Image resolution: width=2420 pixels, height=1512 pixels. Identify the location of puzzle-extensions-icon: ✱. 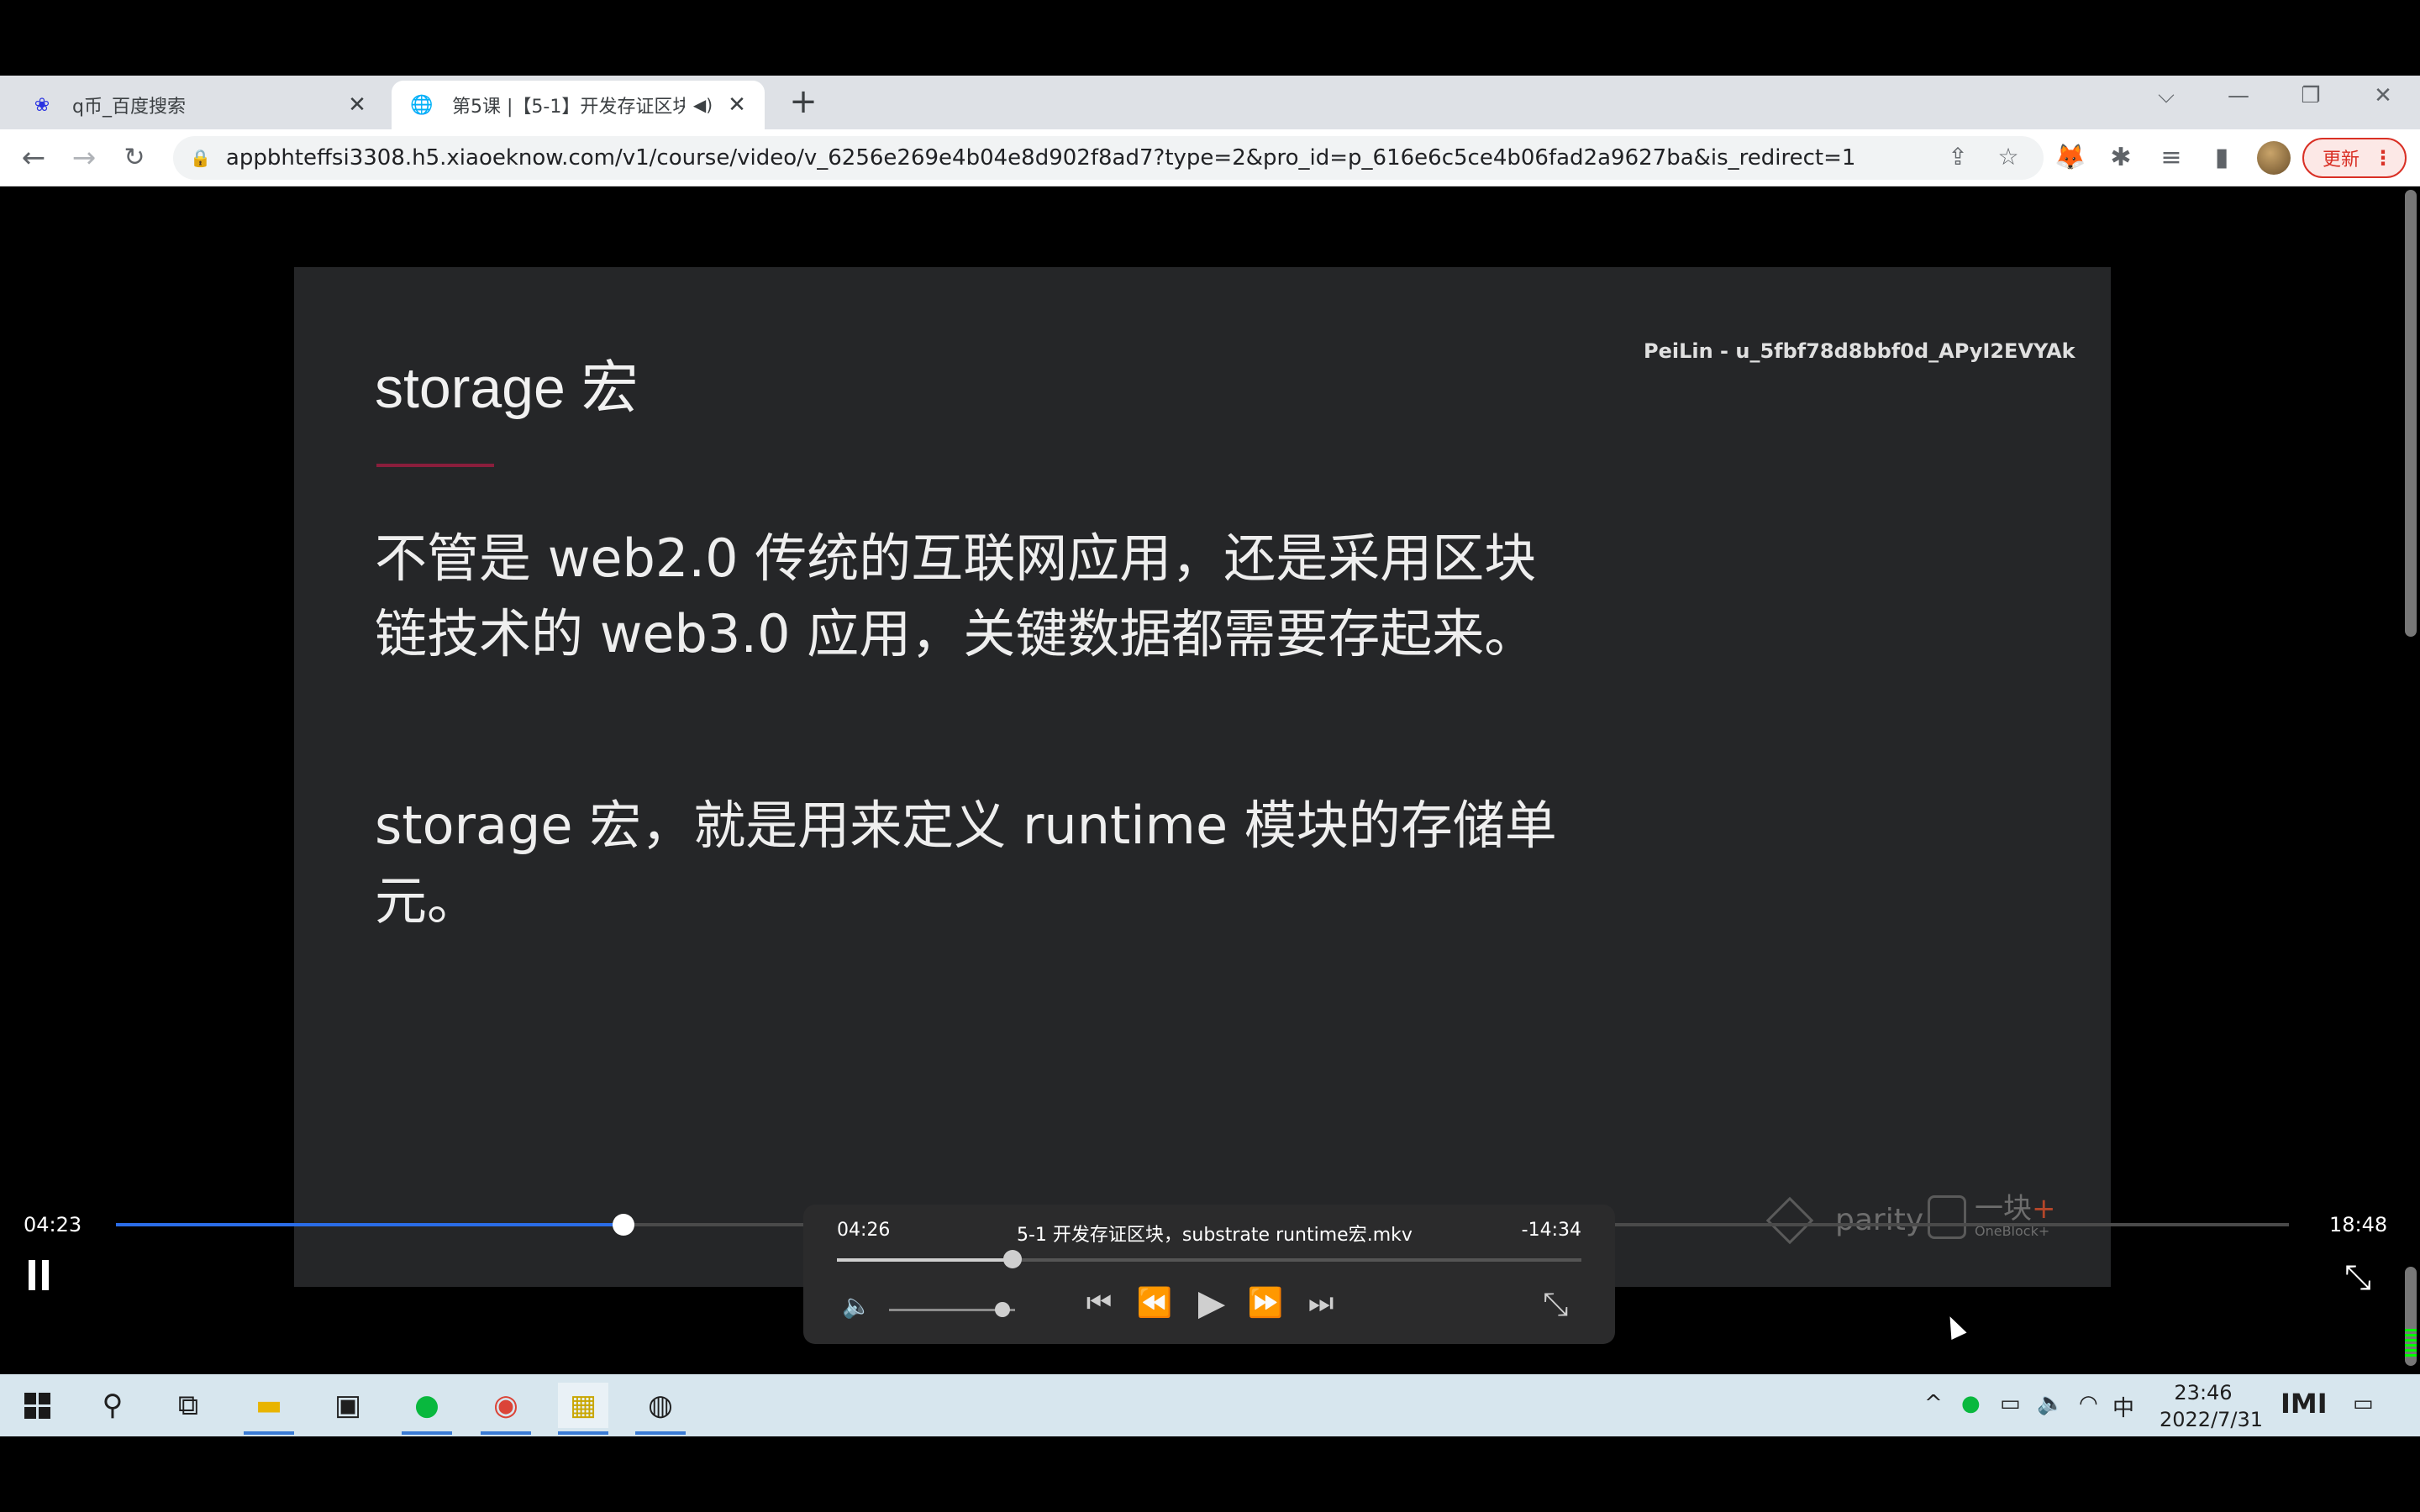
(2121, 158).